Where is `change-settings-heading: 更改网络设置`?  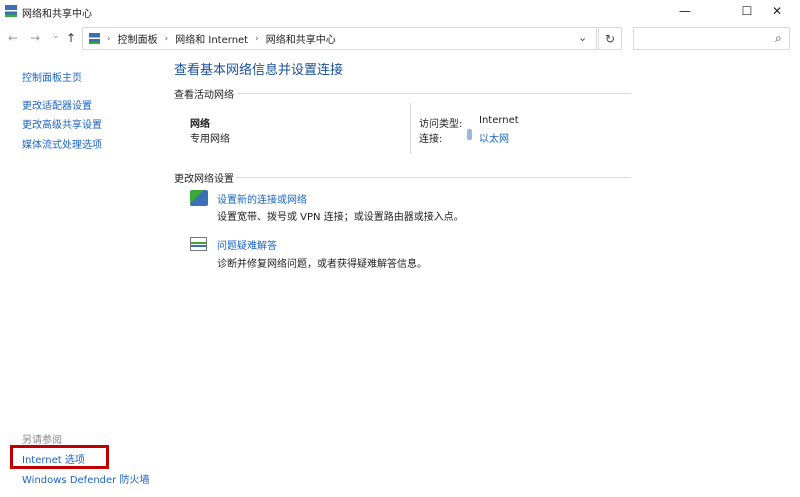 change-settings-heading: 更改网络设置 is located at coordinates (204, 179).